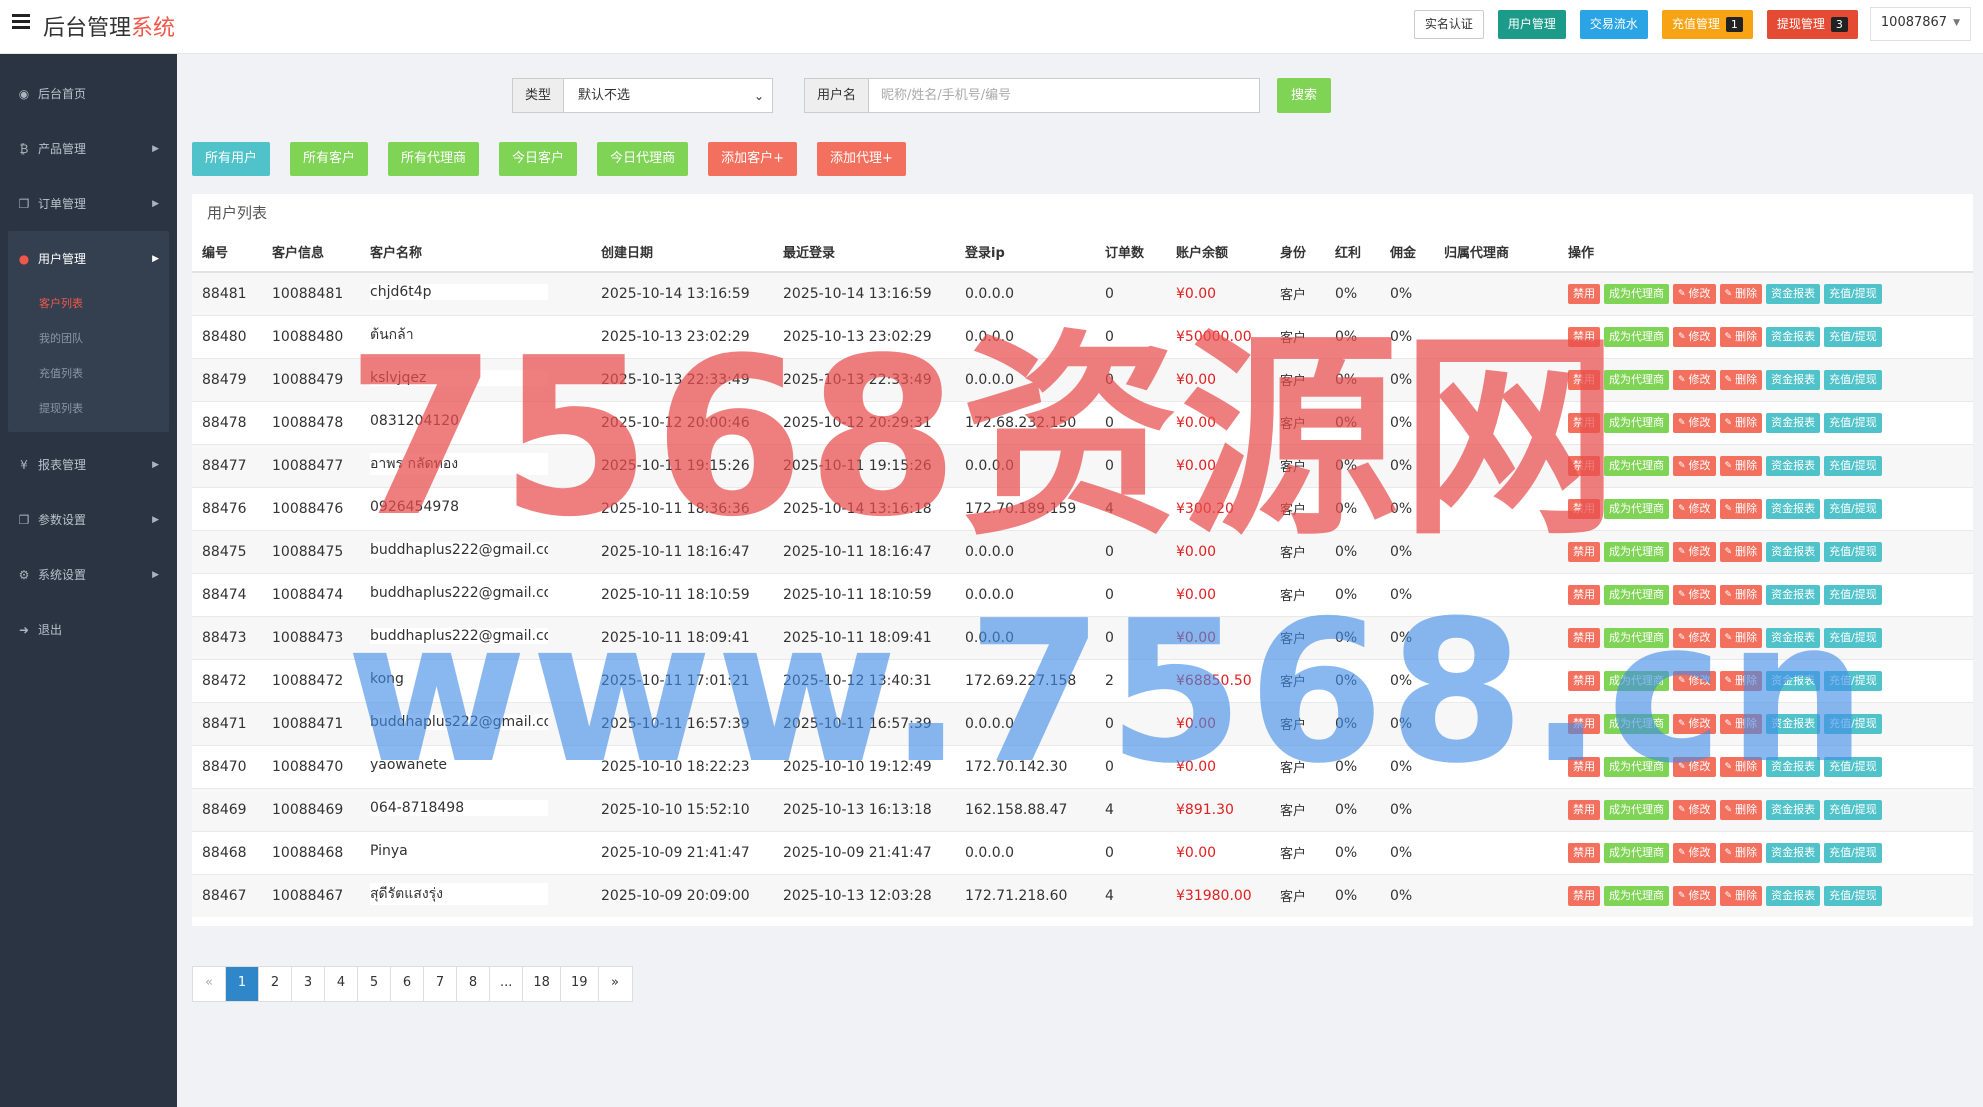  What do you see at coordinates (434, 159) in the screenshot?
I see `all-agents-button: 所有代理商` at bounding box center [434, 159].